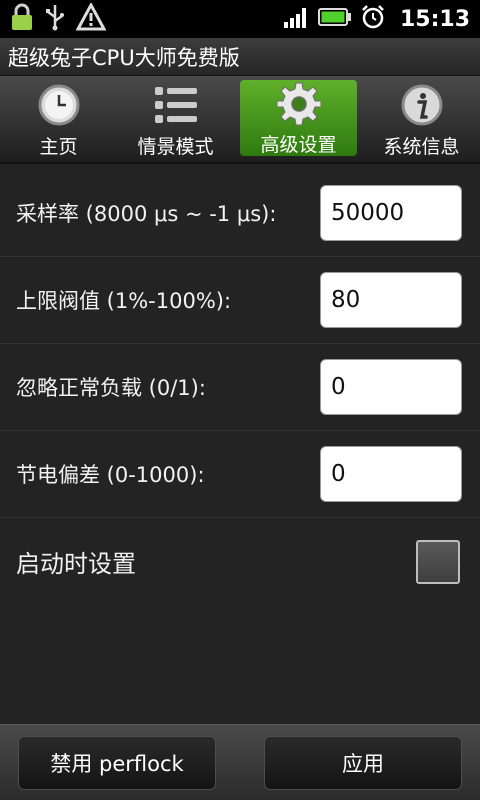 The image size is (480, 800). What do you see at coordinates (299, 104) in the screenshot?
I see `gear-icon` at bounding box center [299, 104].